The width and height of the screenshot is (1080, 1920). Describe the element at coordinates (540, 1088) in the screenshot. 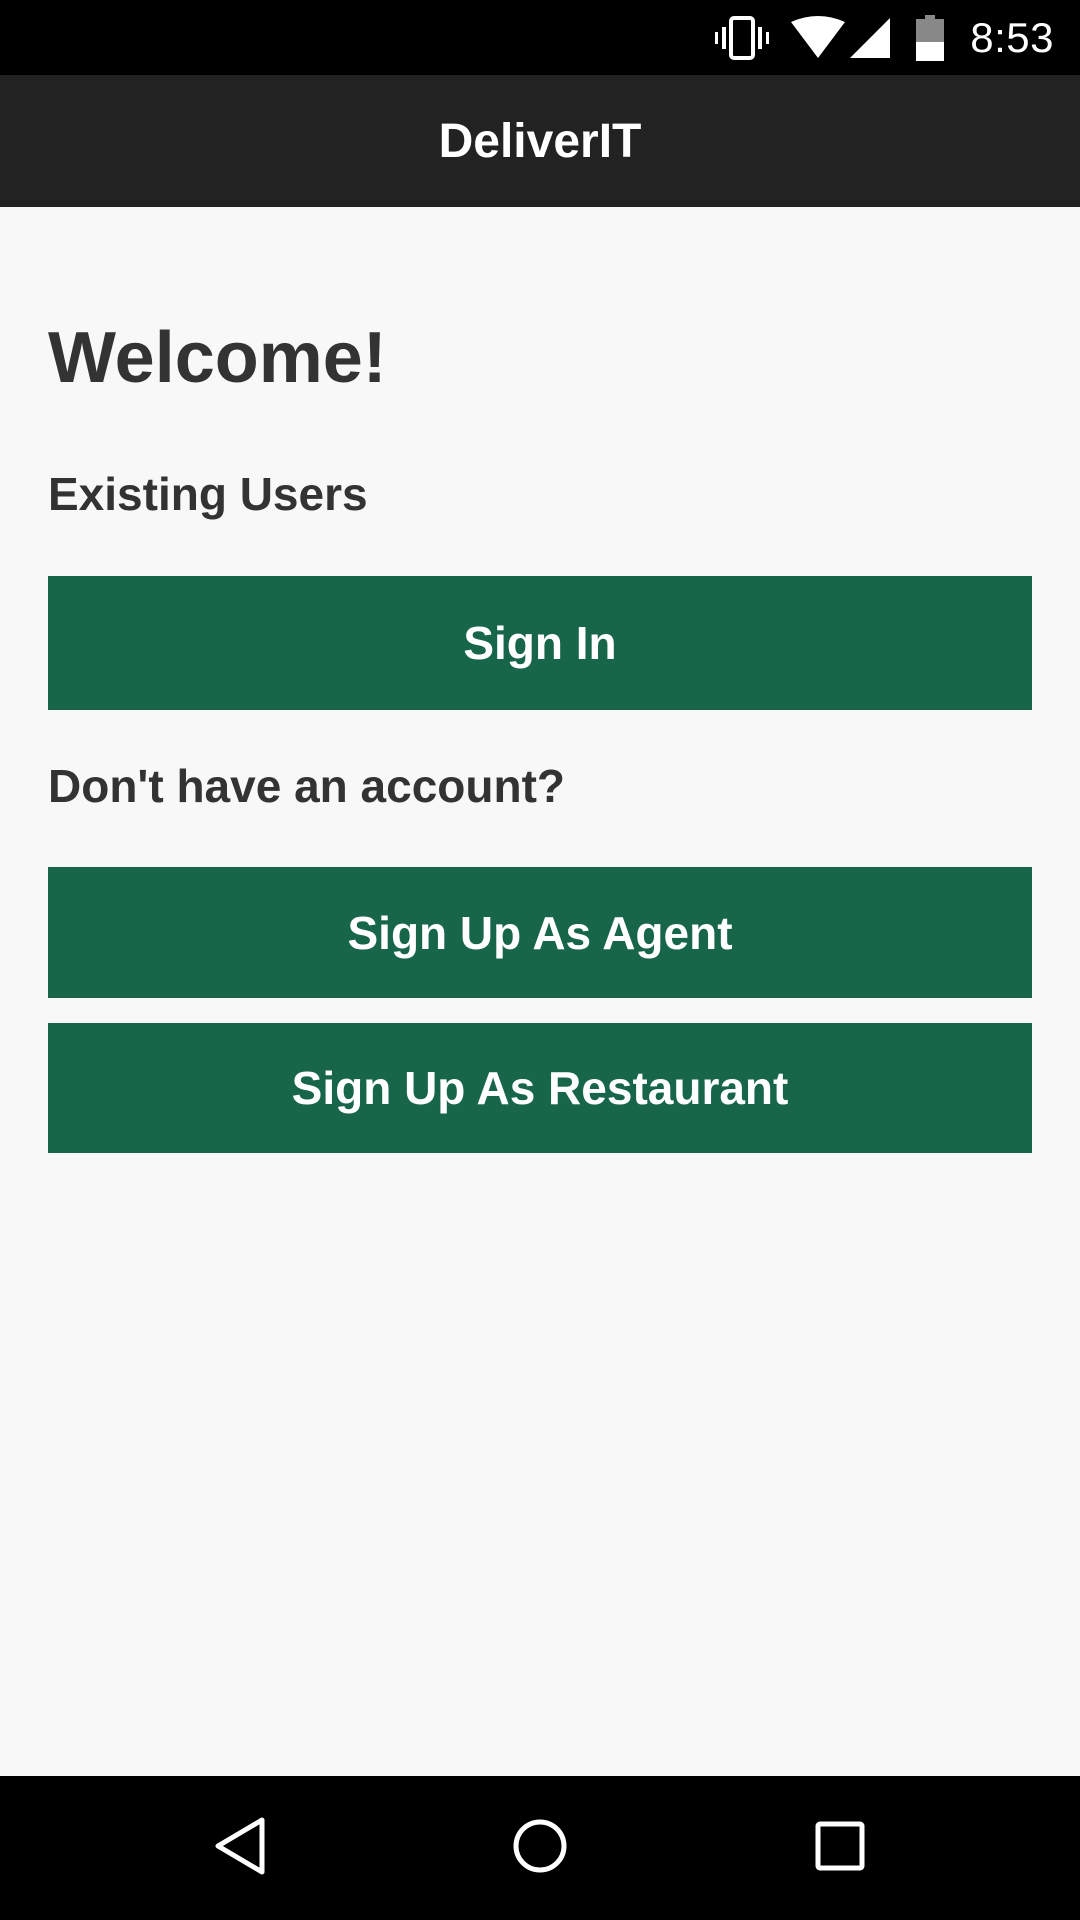

I see `sign-up-restaurant-button: Sign Up As Restaurant` at that location.